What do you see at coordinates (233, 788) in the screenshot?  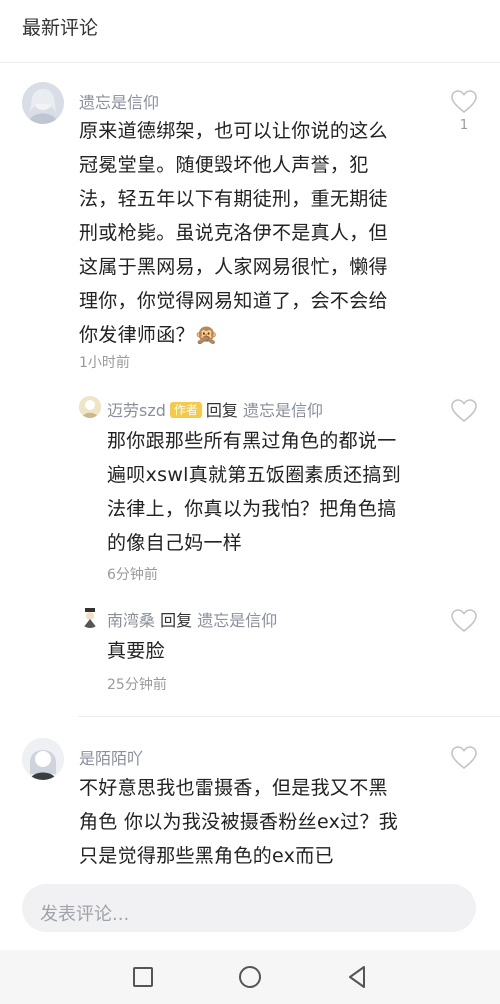 I see `comment-line: 不好意思我也雷摄香，但是我又不黑` at bounding box center [233, 788].